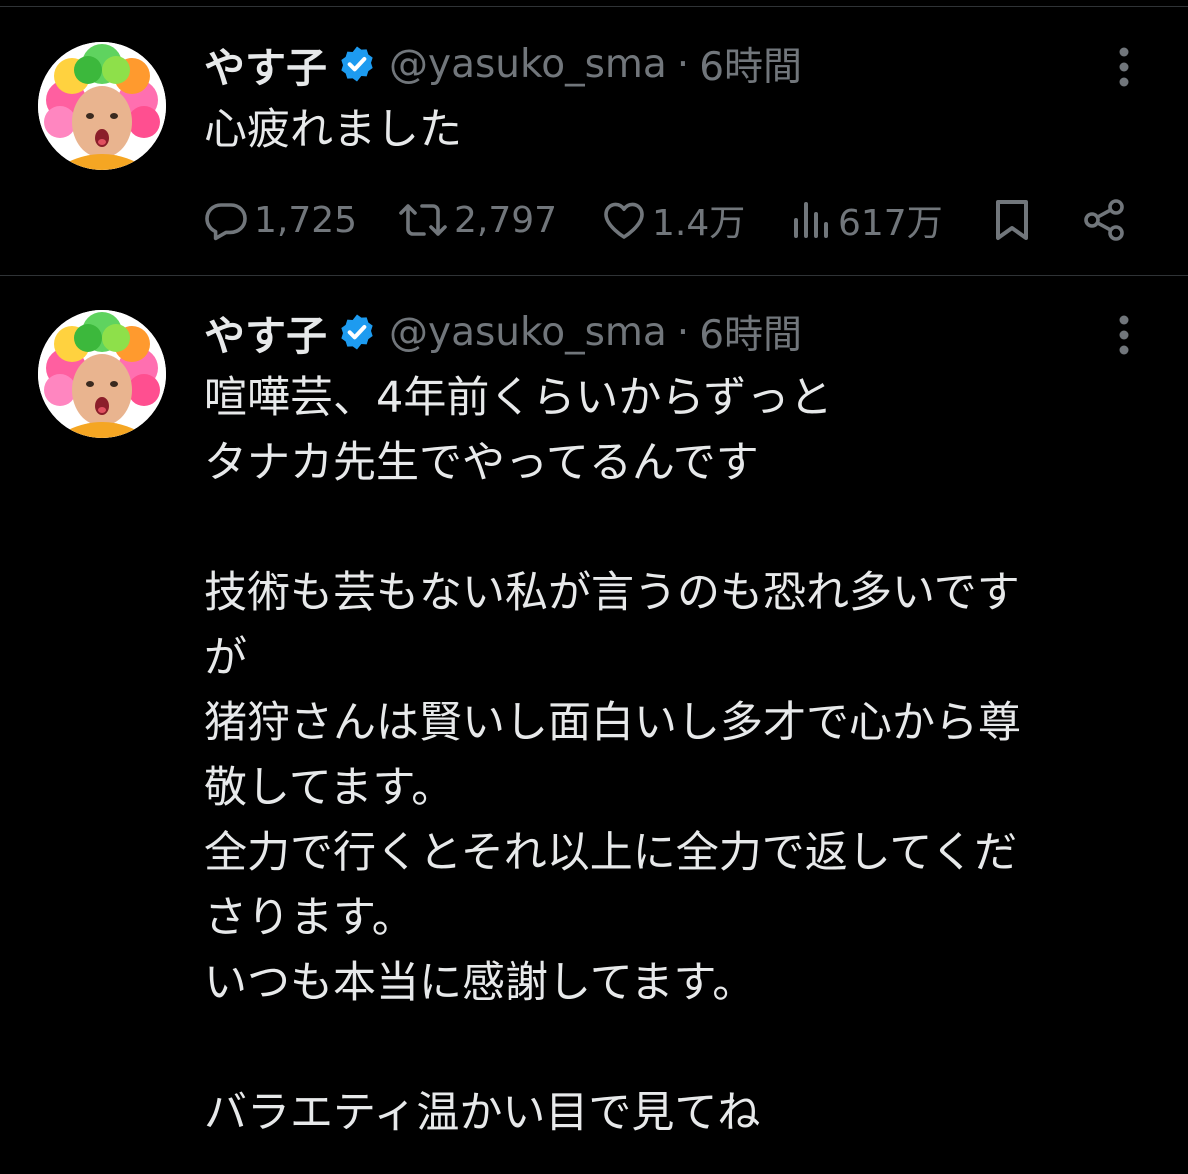  What do you see at coordinates (699, 223) in the screenshot?
I see `like-count: 1.4万` at bounding box center [699, 223].